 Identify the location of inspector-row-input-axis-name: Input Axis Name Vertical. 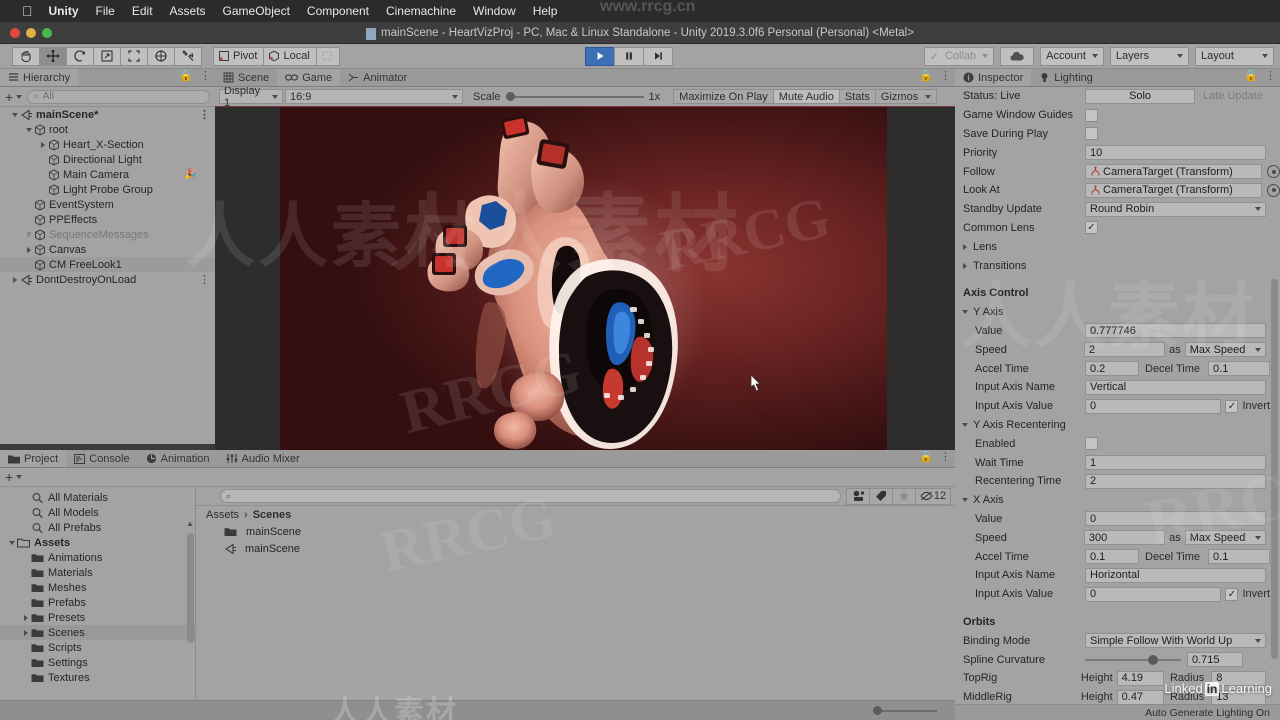
(1117, 387).